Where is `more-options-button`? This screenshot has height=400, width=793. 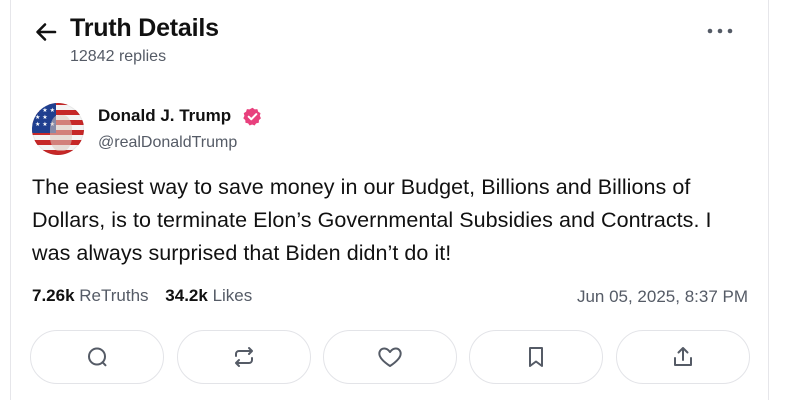 more-options-button is located at coordinates (720, 31).